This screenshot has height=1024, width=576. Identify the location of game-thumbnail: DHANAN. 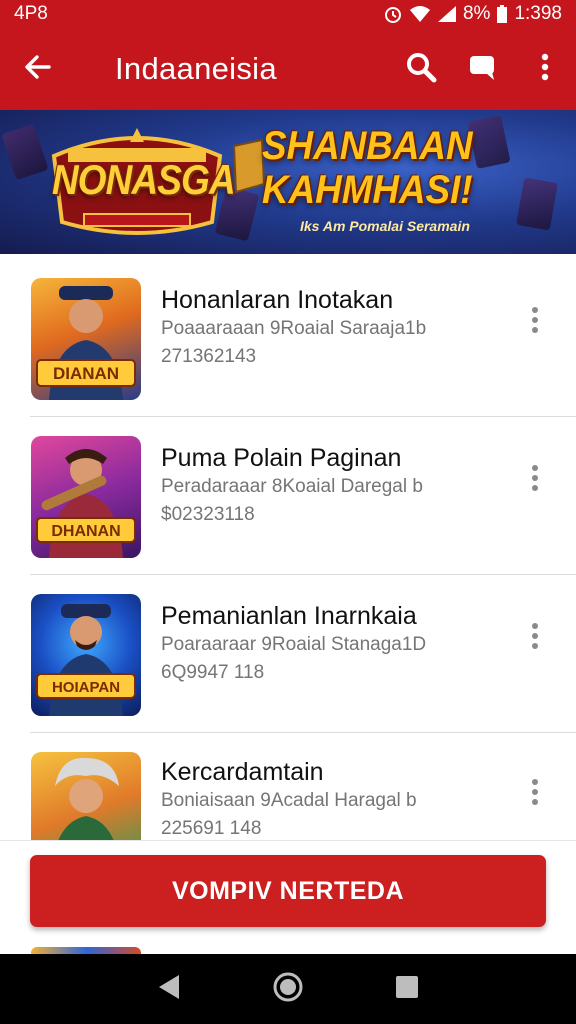
(86, 497).